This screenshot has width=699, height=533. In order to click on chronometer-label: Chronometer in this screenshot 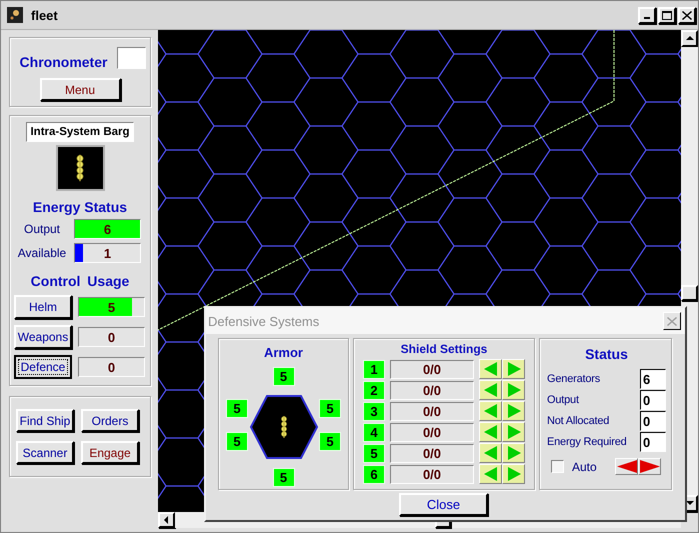, I will do `click(64, 62)`.